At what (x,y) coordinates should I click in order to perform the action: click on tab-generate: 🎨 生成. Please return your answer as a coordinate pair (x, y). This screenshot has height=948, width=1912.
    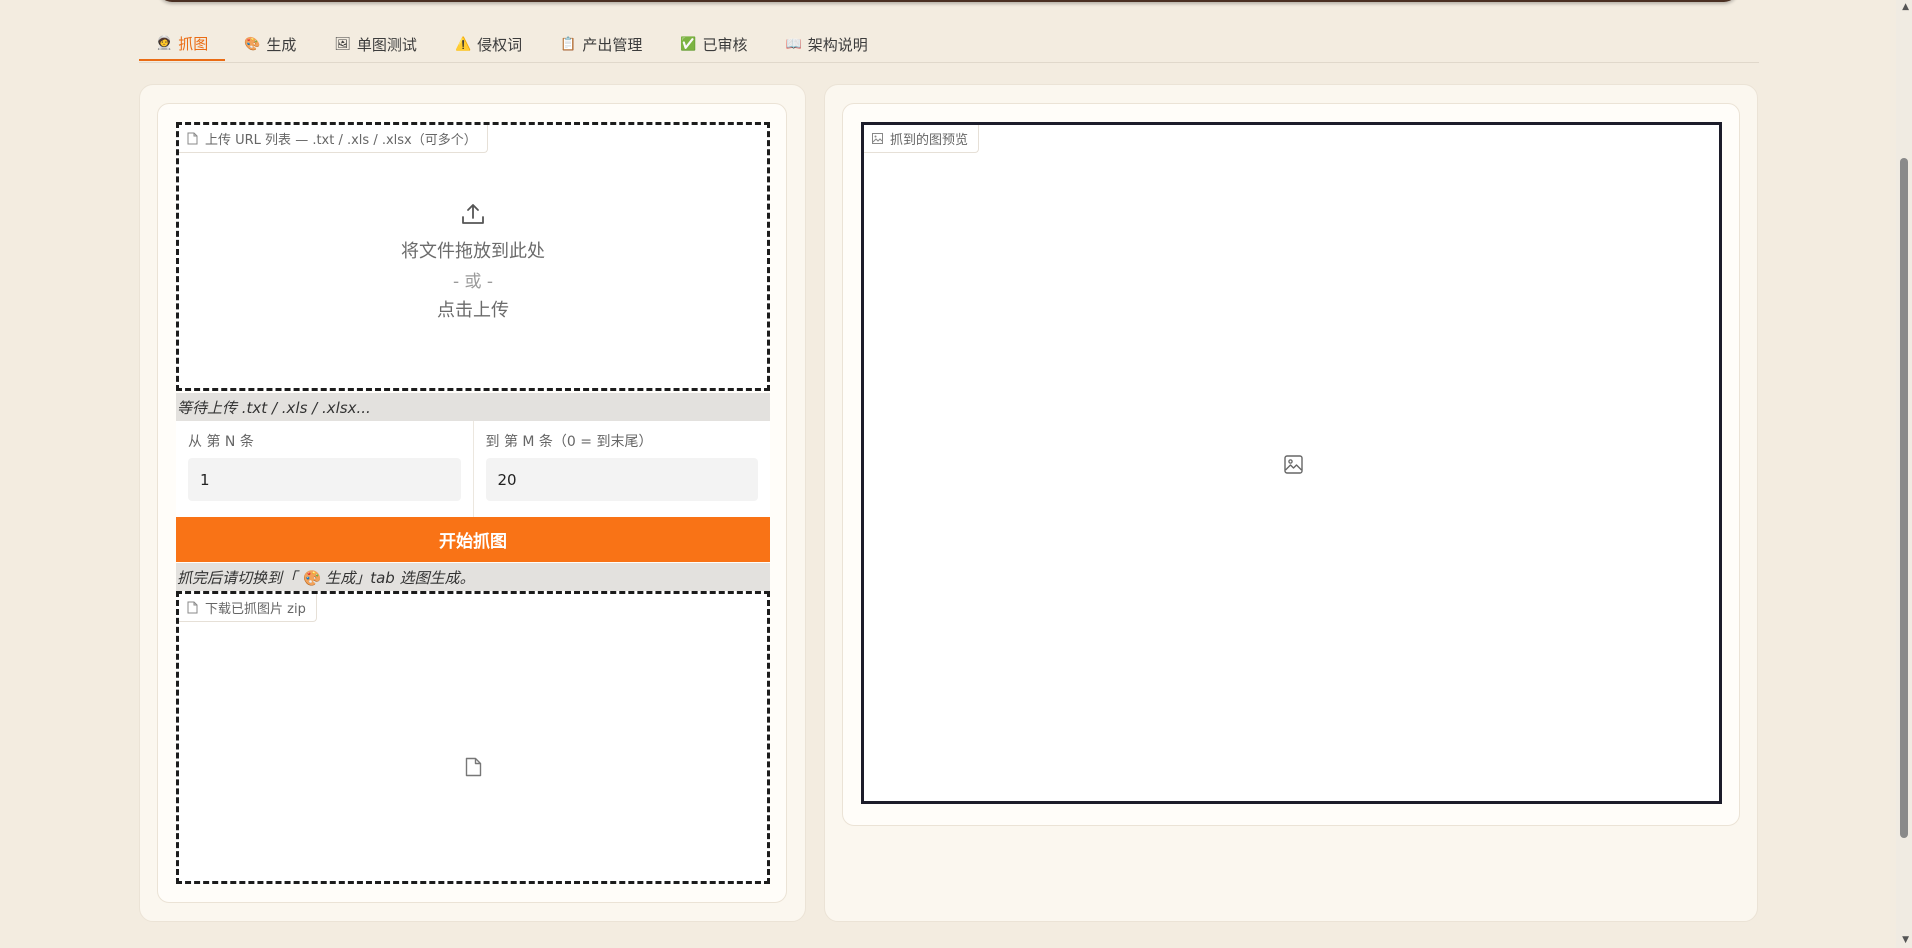
    Looking at the image, I should click on (270, 44).